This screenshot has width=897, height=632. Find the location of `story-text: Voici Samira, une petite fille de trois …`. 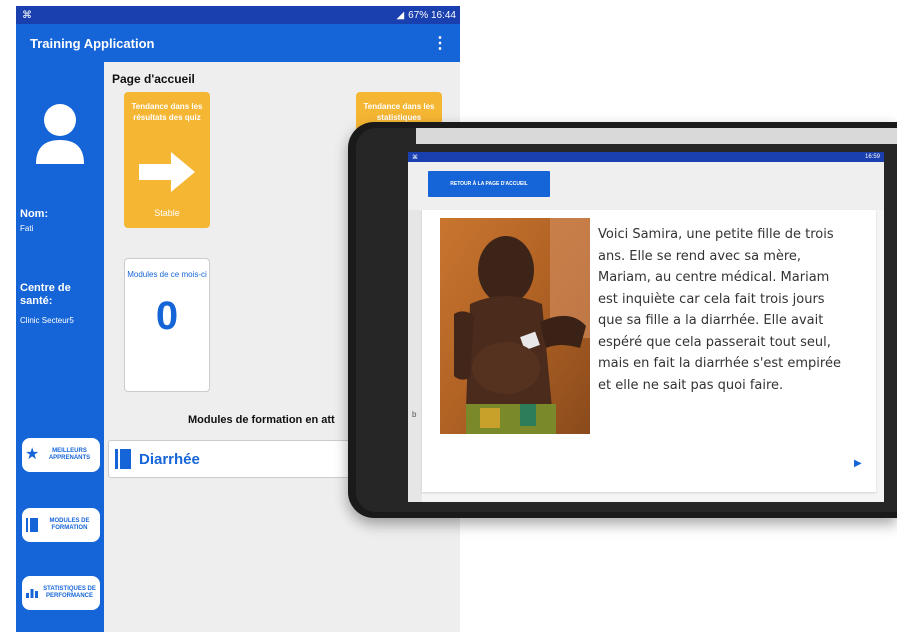

story-text: Voici Samira, une petite fille de trois … is located at coordinates (719, 310).